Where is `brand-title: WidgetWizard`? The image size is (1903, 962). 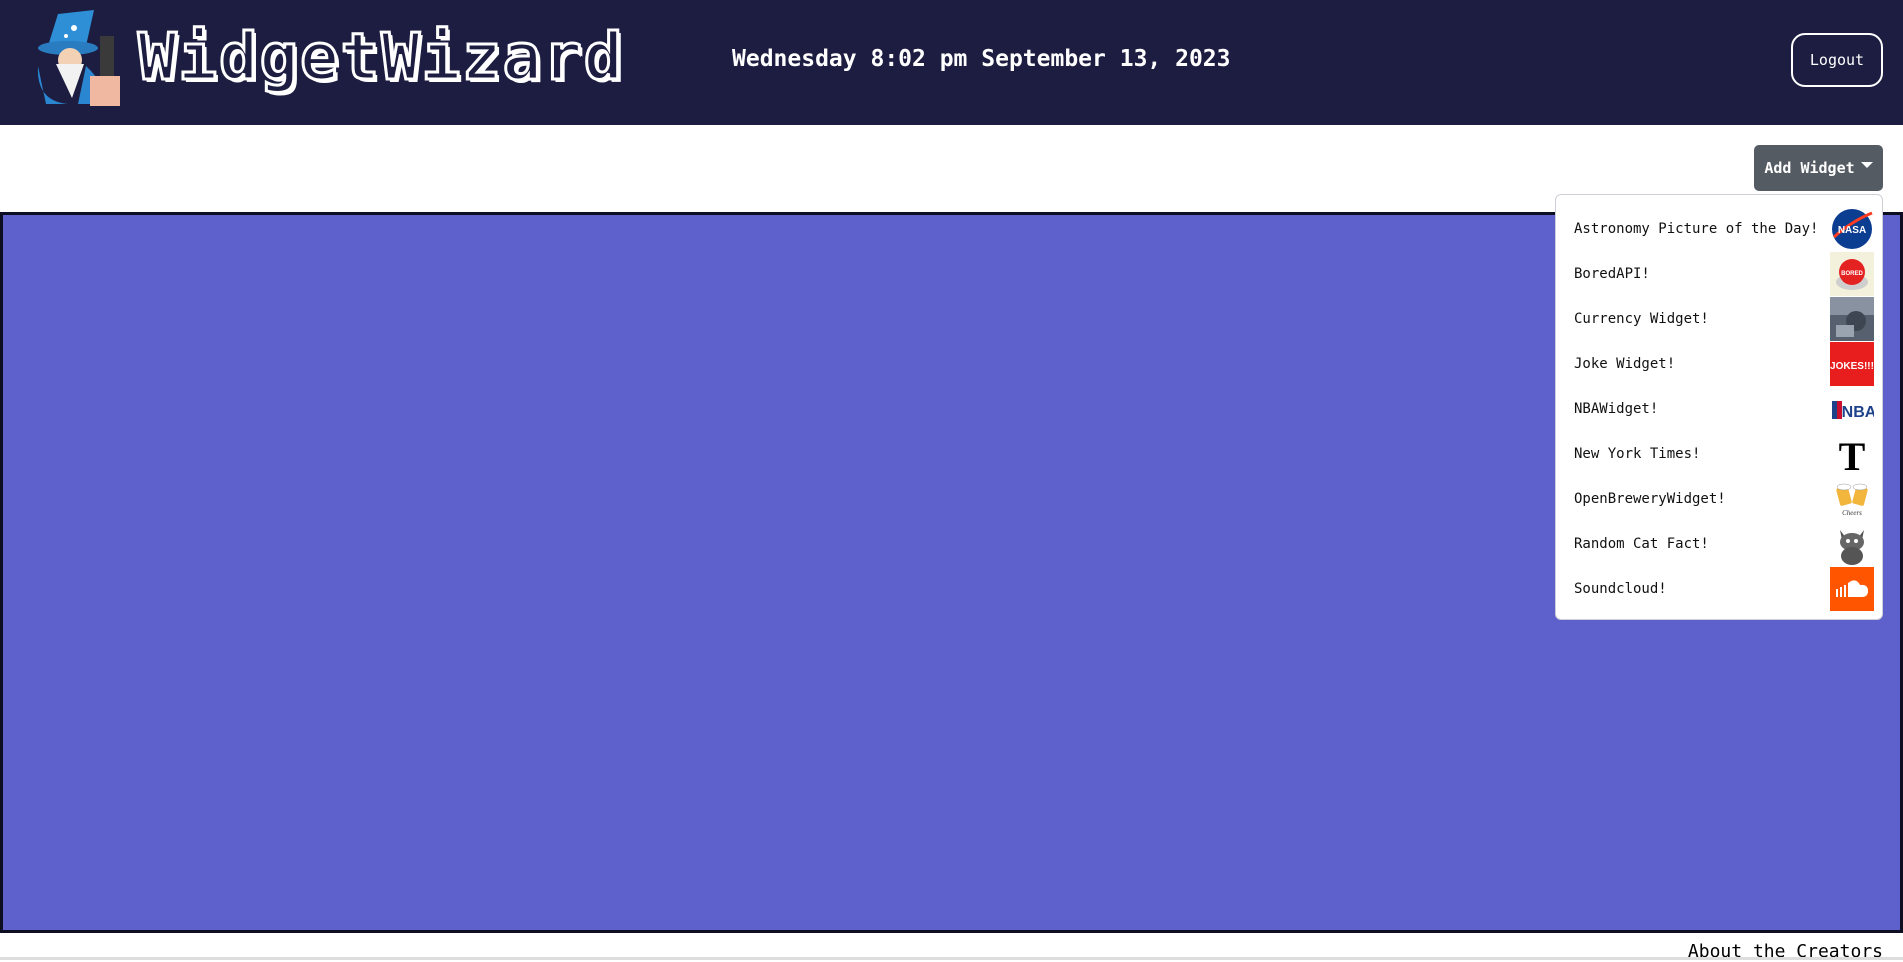 brand-title: WidgetWizard is located at coordinates (380, 58).